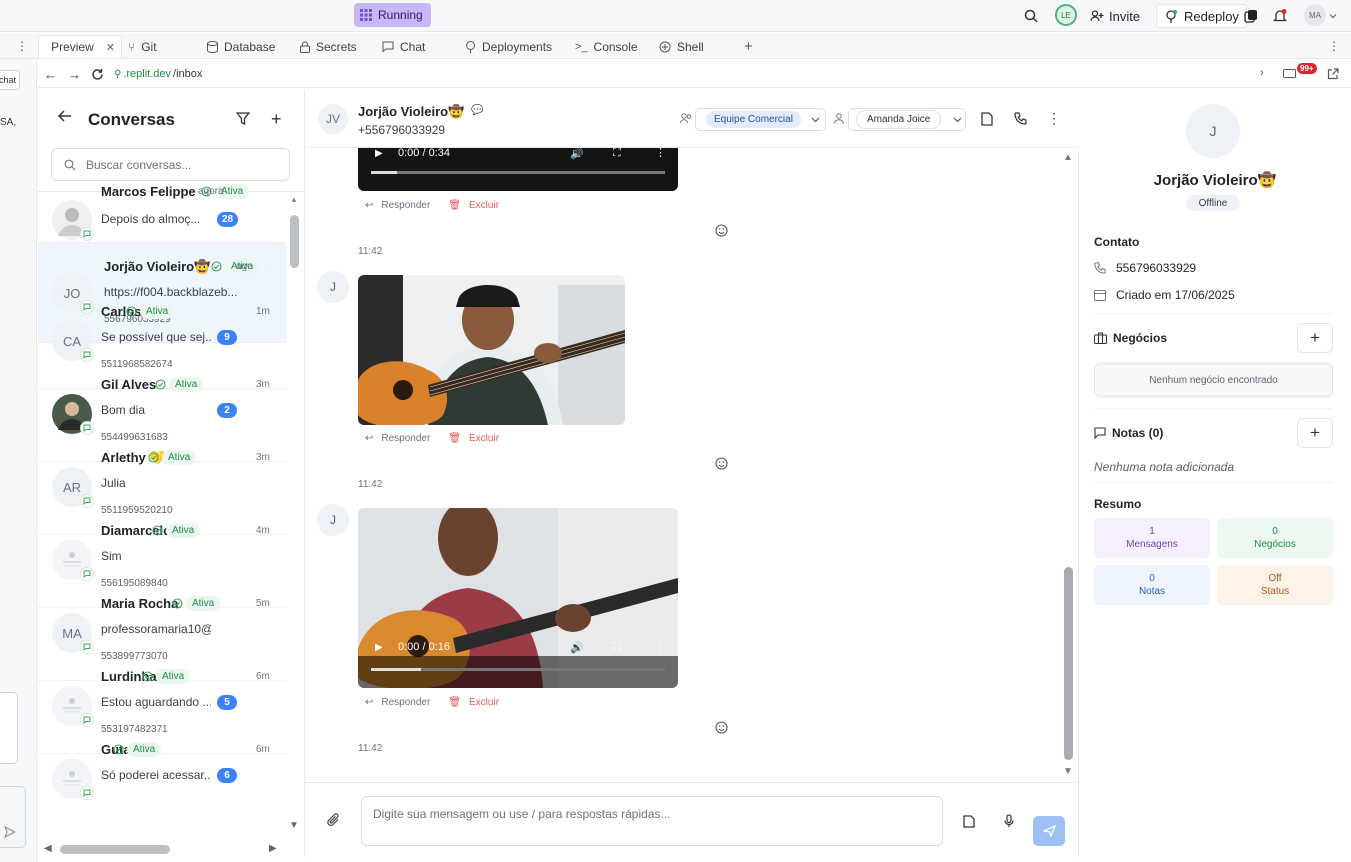  Describe the element at coordinates (1315, 433) in the screenshot. I see `add-note-button: +` at that location.